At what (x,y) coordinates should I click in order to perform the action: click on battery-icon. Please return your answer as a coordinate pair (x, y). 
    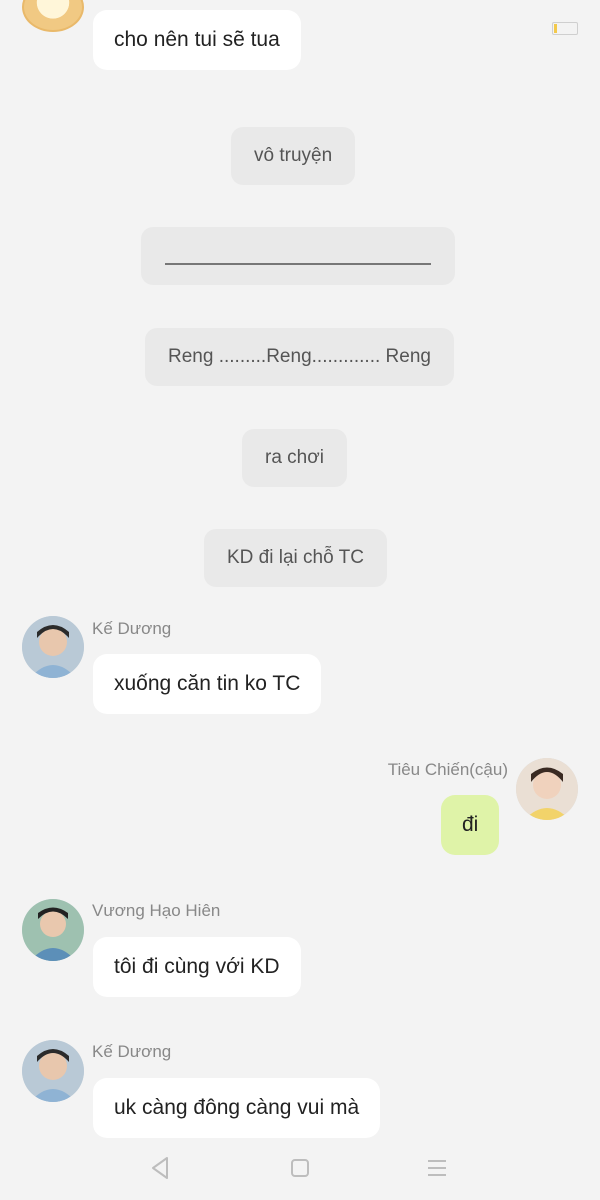
    Looking at the image, I should click on (565, 28).